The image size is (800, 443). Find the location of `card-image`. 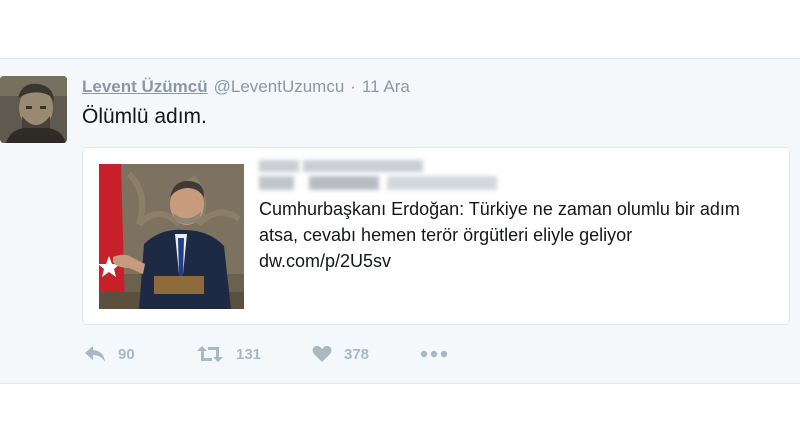

card-image is located at coordinates (171, 236).